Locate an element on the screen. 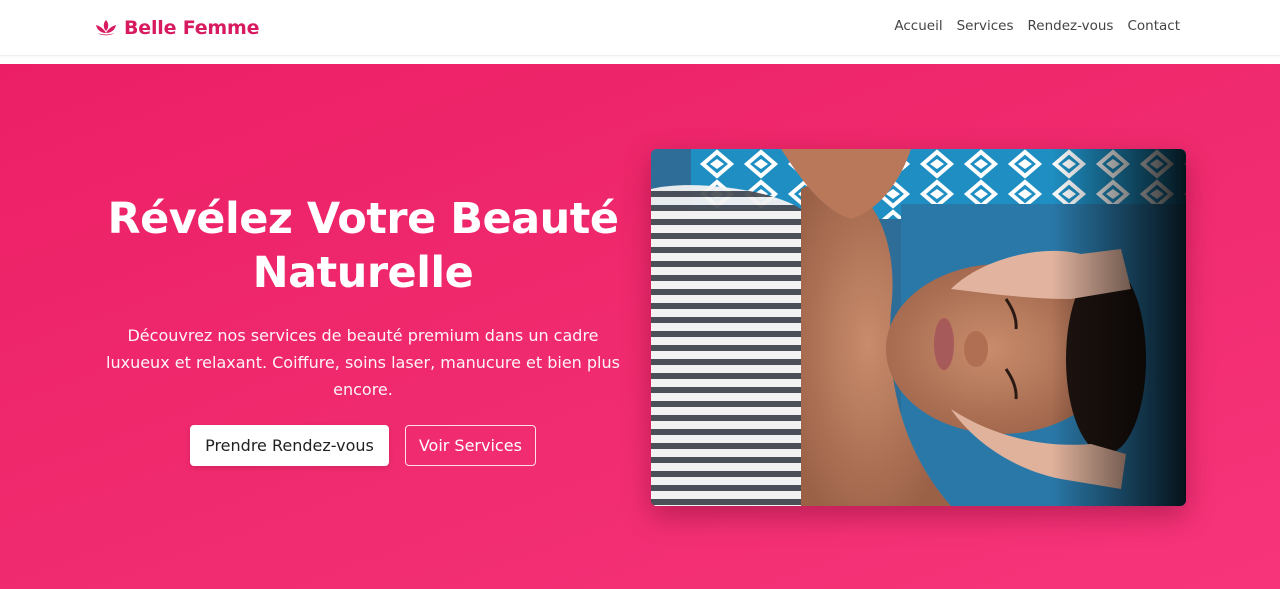 This screenshot has height=589, width=1280. lotus-icon is located at coordinates (106, 28).